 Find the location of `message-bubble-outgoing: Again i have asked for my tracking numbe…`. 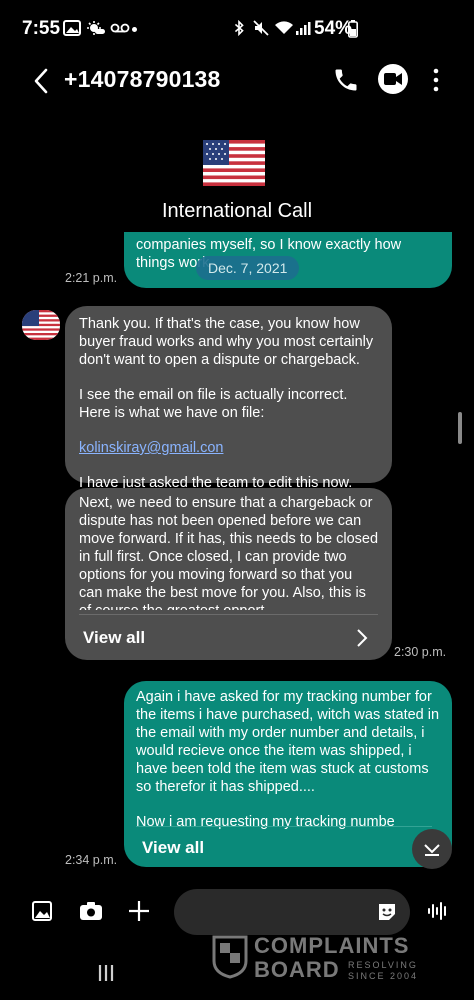

message-bubble-outgoing: Again i have asked for my tracking numbe… is located at coordinates (288, 774).